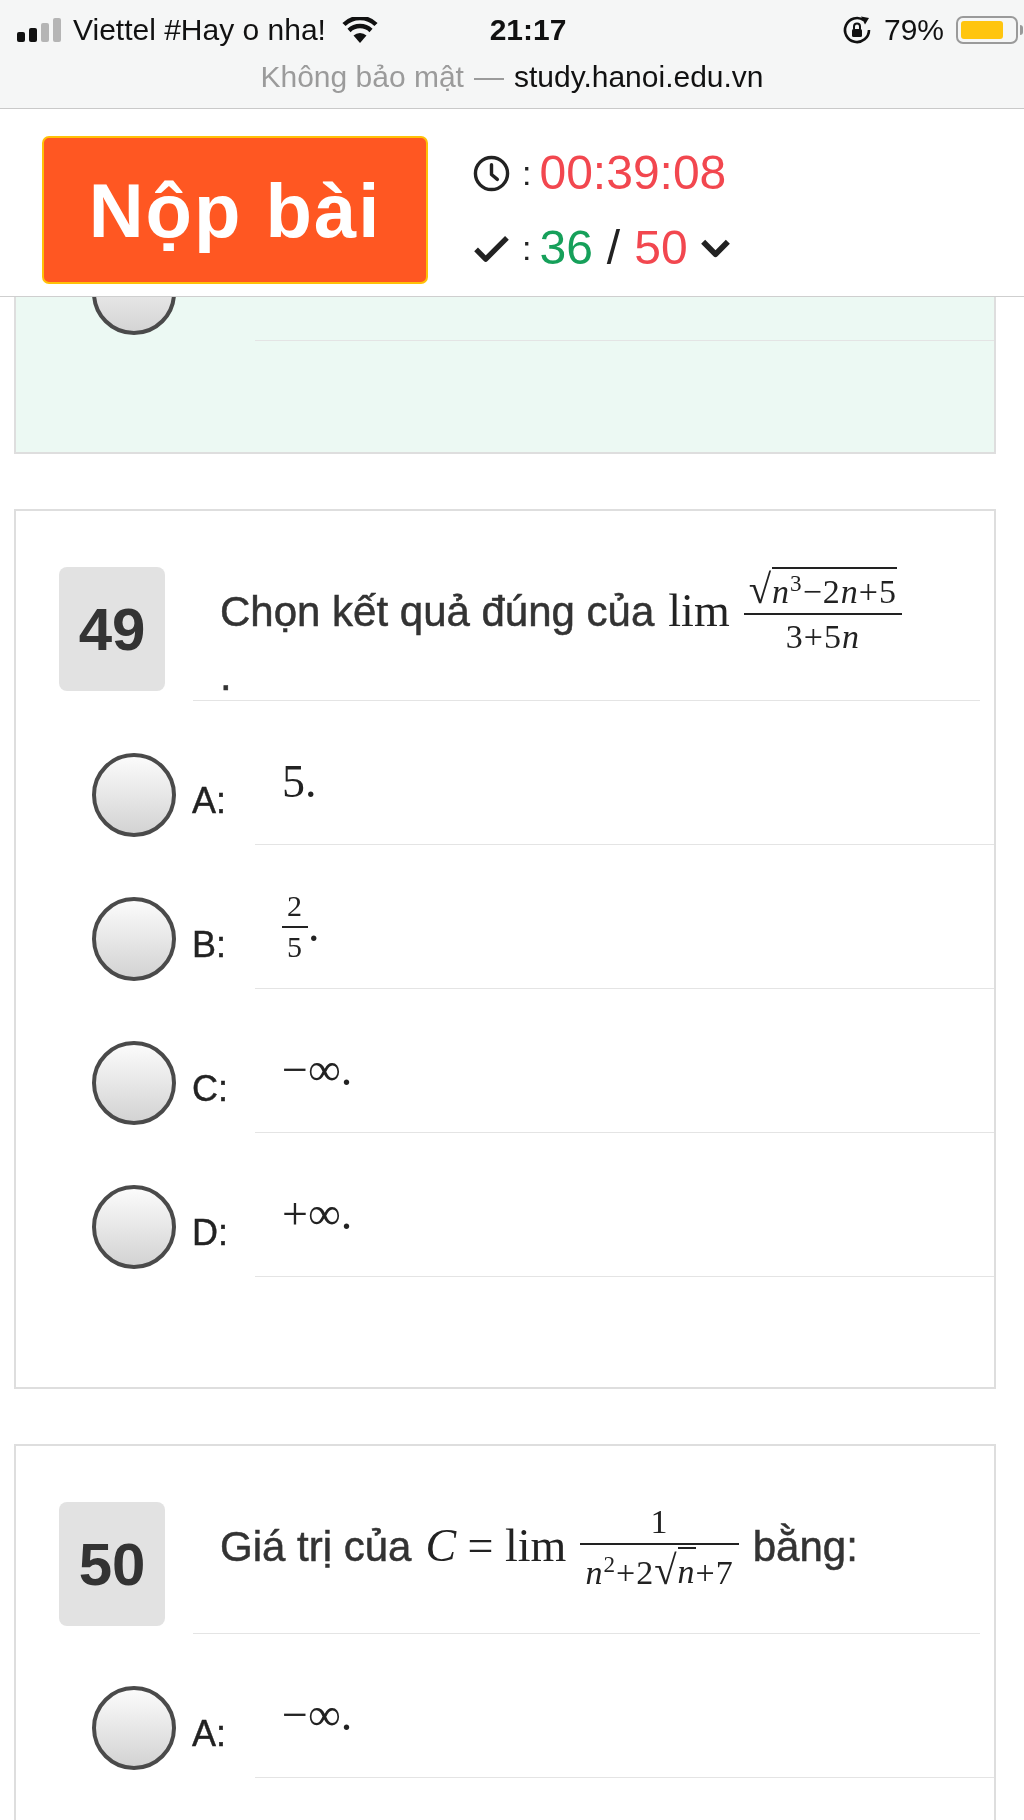 This screenshot has width=1024, height=1820. I want to click on clock-icon, so click(491, 173).